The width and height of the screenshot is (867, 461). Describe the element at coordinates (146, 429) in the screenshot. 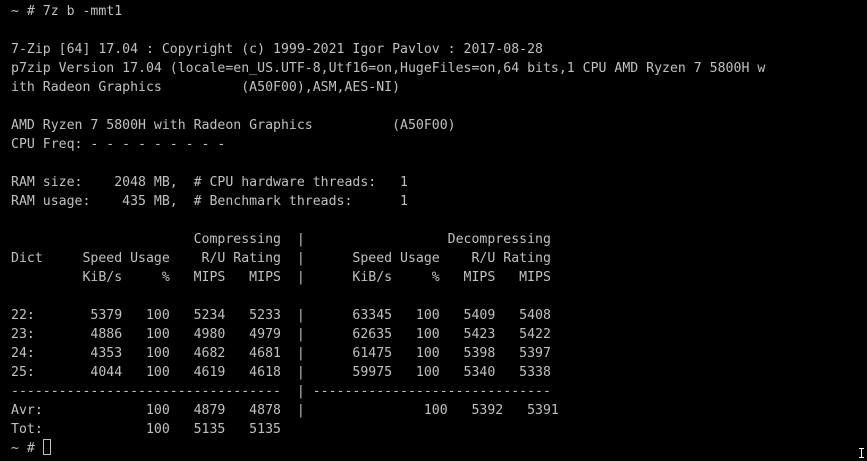

I see `terminal-line: Tot: 100 5135 5135` at that location.